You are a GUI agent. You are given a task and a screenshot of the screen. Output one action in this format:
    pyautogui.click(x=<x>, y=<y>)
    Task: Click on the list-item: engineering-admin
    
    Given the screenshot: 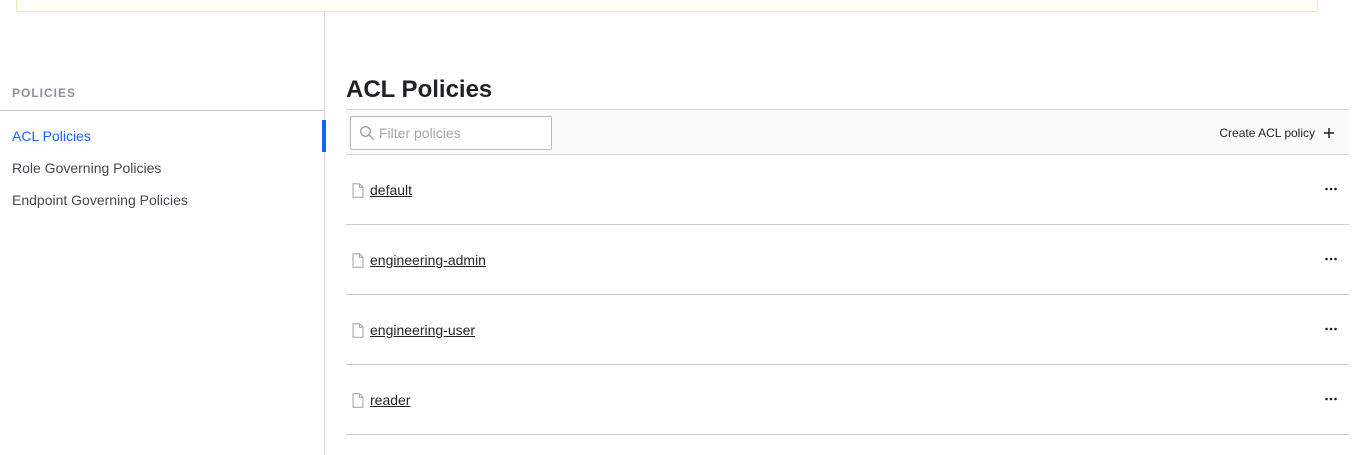 What is the action you would take?
    pyautogui.click(x=847, y=260)
    